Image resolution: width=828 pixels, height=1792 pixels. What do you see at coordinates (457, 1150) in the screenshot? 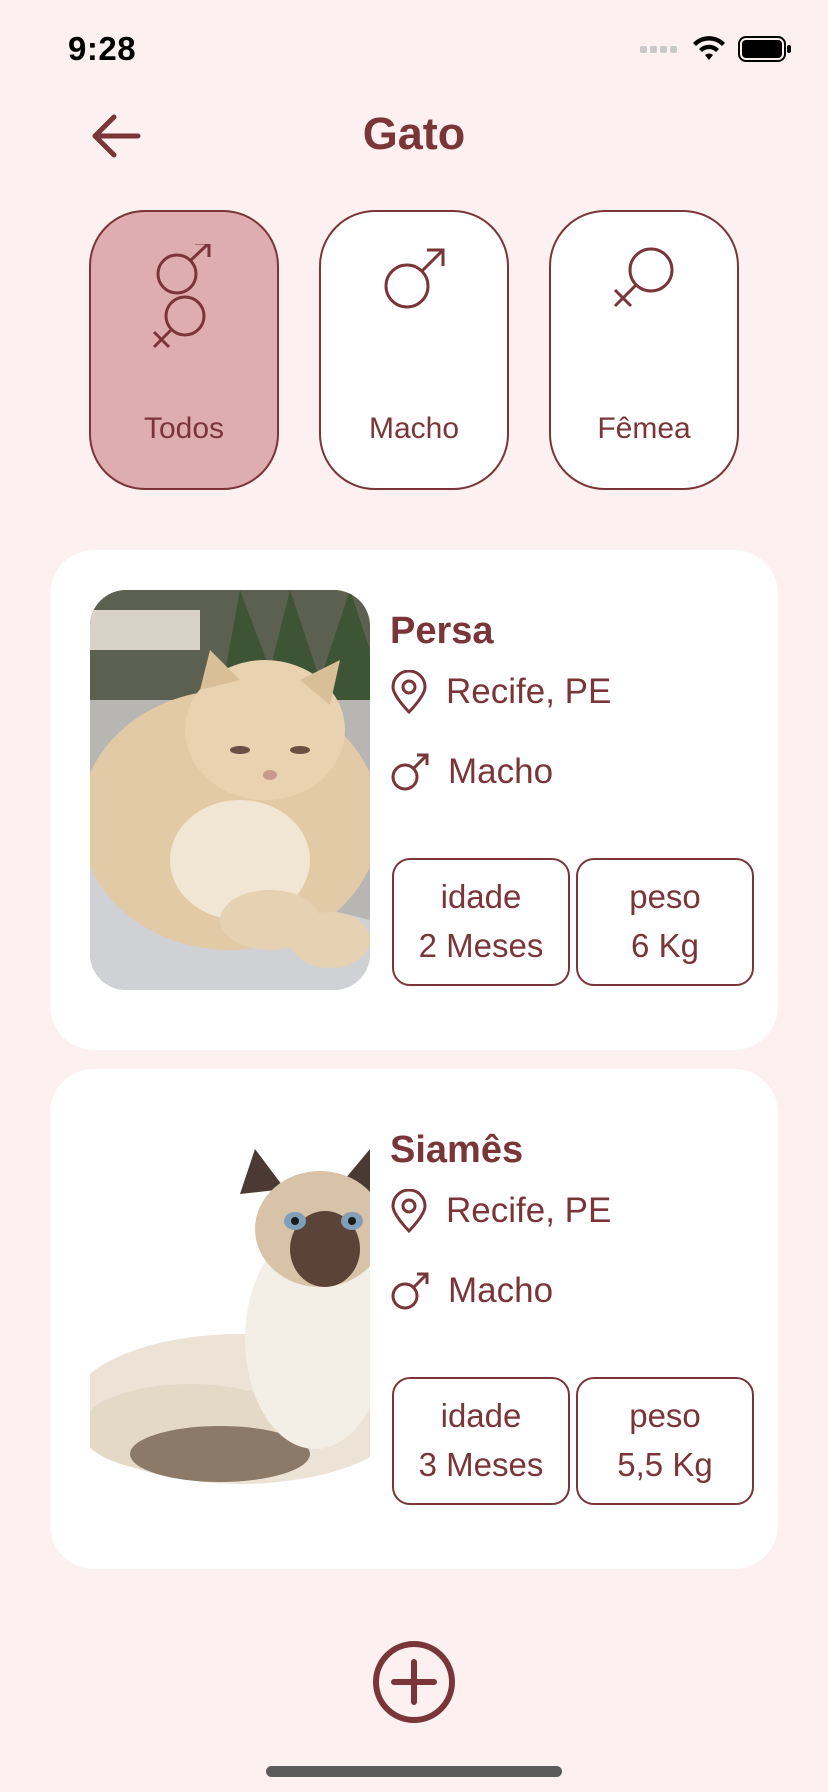
I see `pet-name: Siamês` at bounding box center [457, 1150].